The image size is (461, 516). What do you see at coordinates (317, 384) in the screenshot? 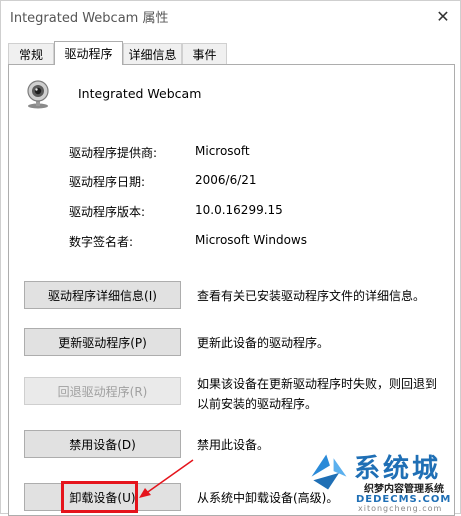
I see `description-line: 如果该设备在更新驱动程序时失败，则回退到` at bounding box center [317, 384].